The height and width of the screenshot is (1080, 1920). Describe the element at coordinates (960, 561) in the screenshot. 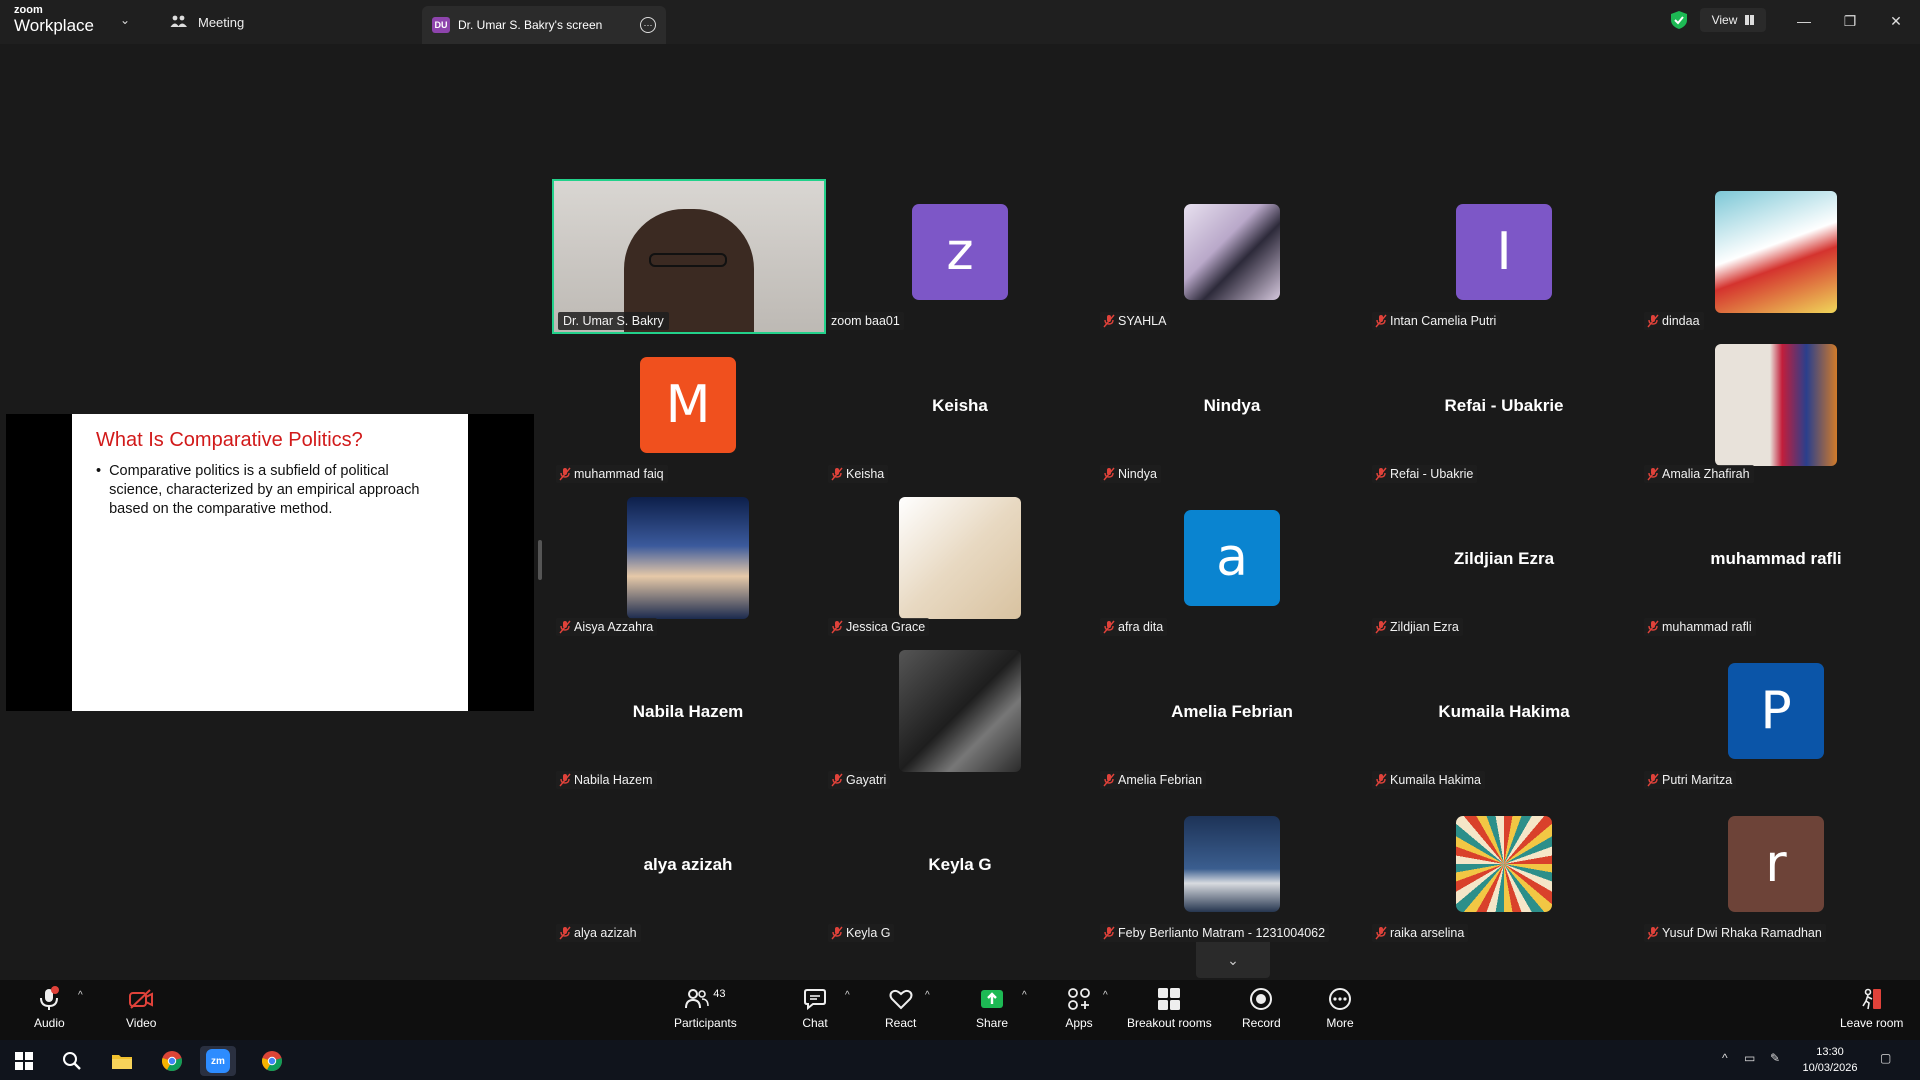

I see `participant-tile: Jessica Grace` at that location.